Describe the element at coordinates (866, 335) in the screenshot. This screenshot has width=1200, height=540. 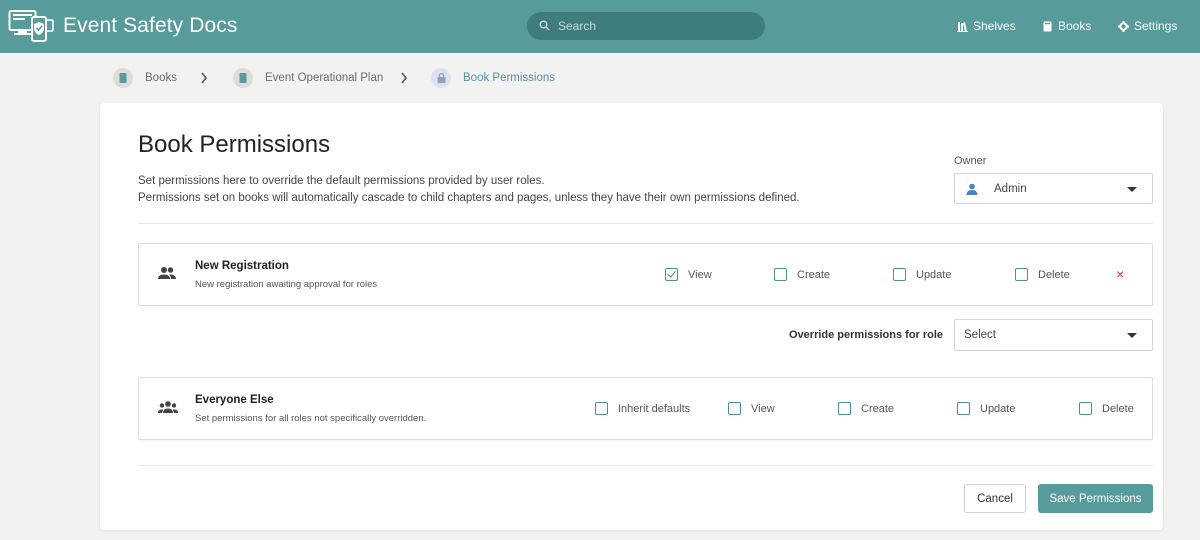
I see `override-label: Override permissions for role` at that location.